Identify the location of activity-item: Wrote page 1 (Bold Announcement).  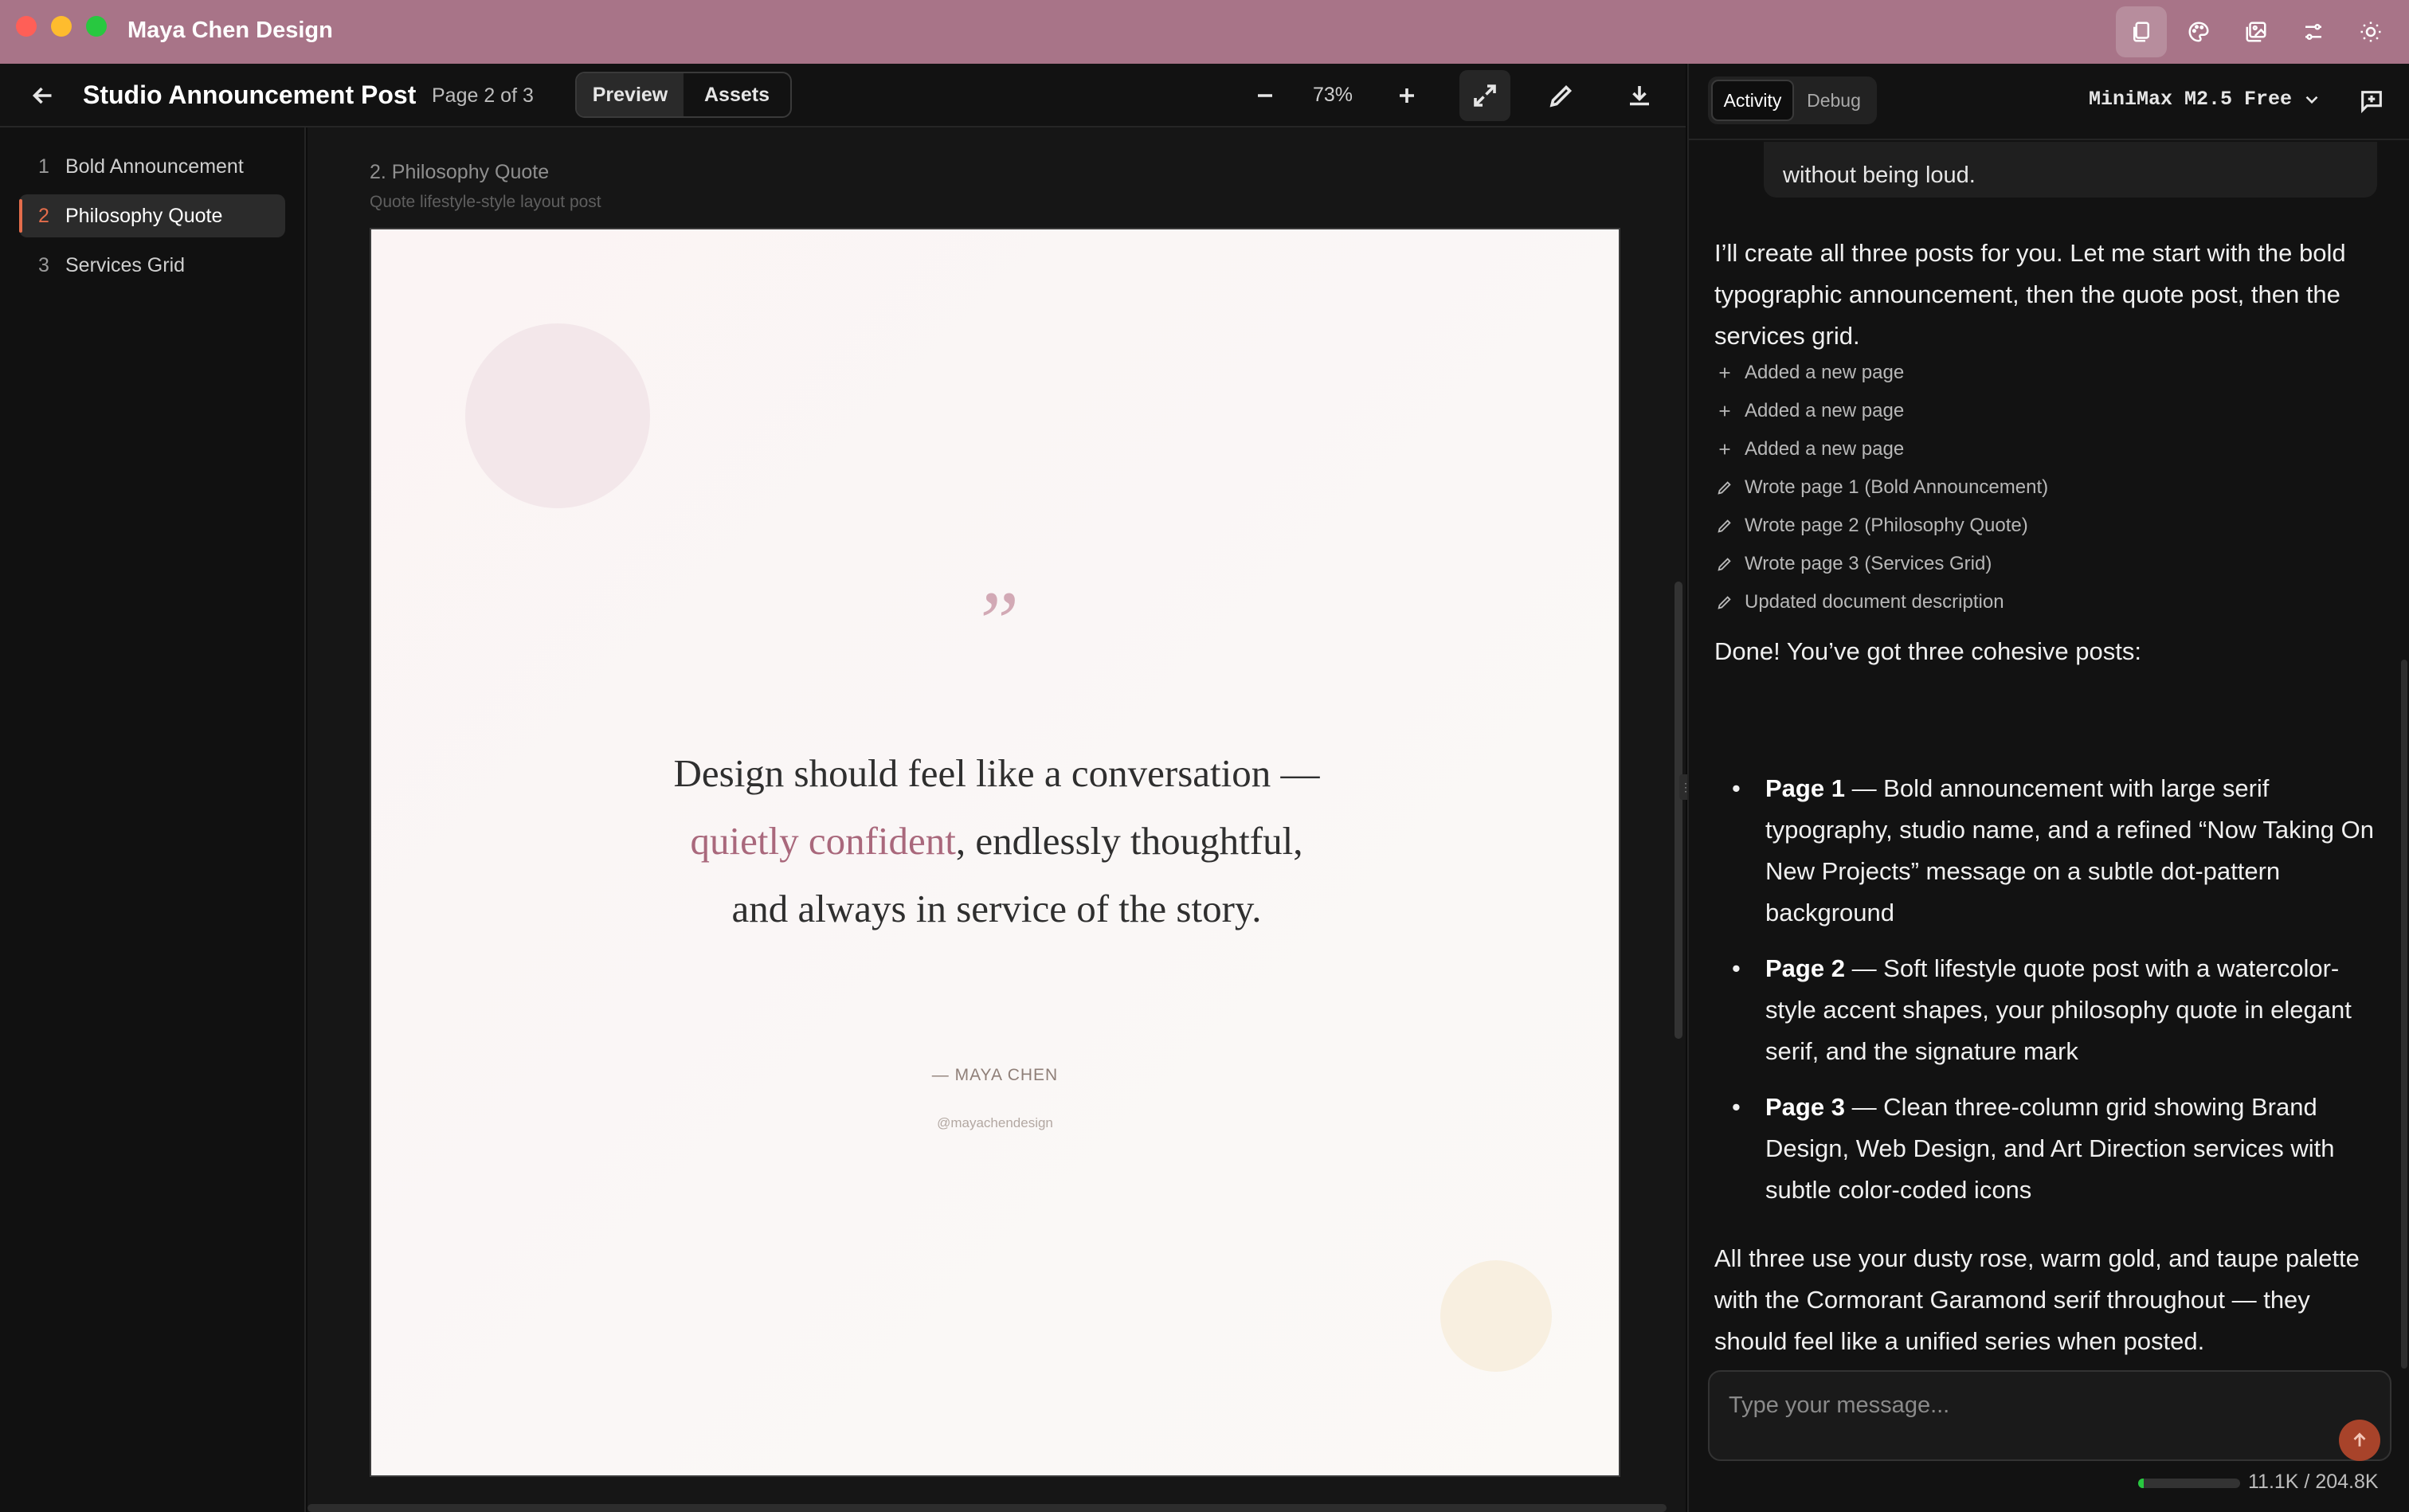
(1882, 487).